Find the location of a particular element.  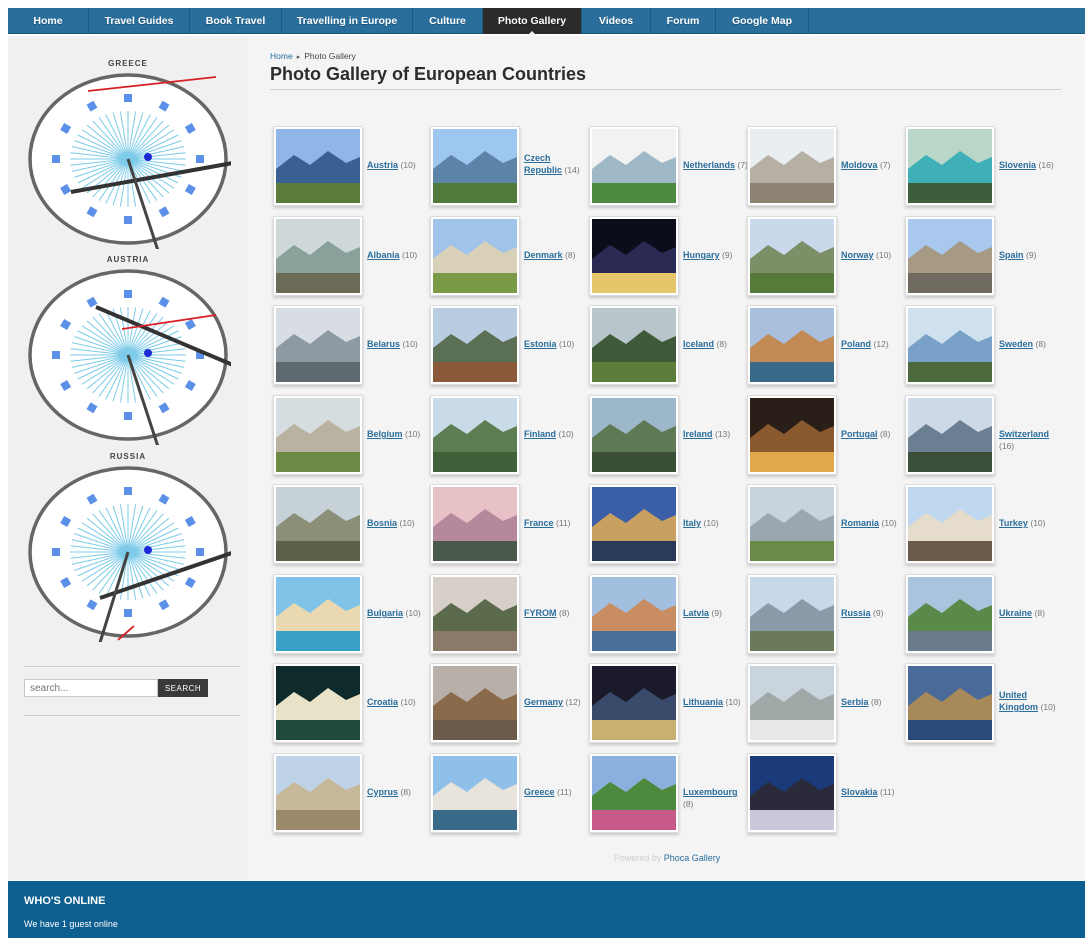

country-link: Czech Republic is located at coordinates (543, 164).